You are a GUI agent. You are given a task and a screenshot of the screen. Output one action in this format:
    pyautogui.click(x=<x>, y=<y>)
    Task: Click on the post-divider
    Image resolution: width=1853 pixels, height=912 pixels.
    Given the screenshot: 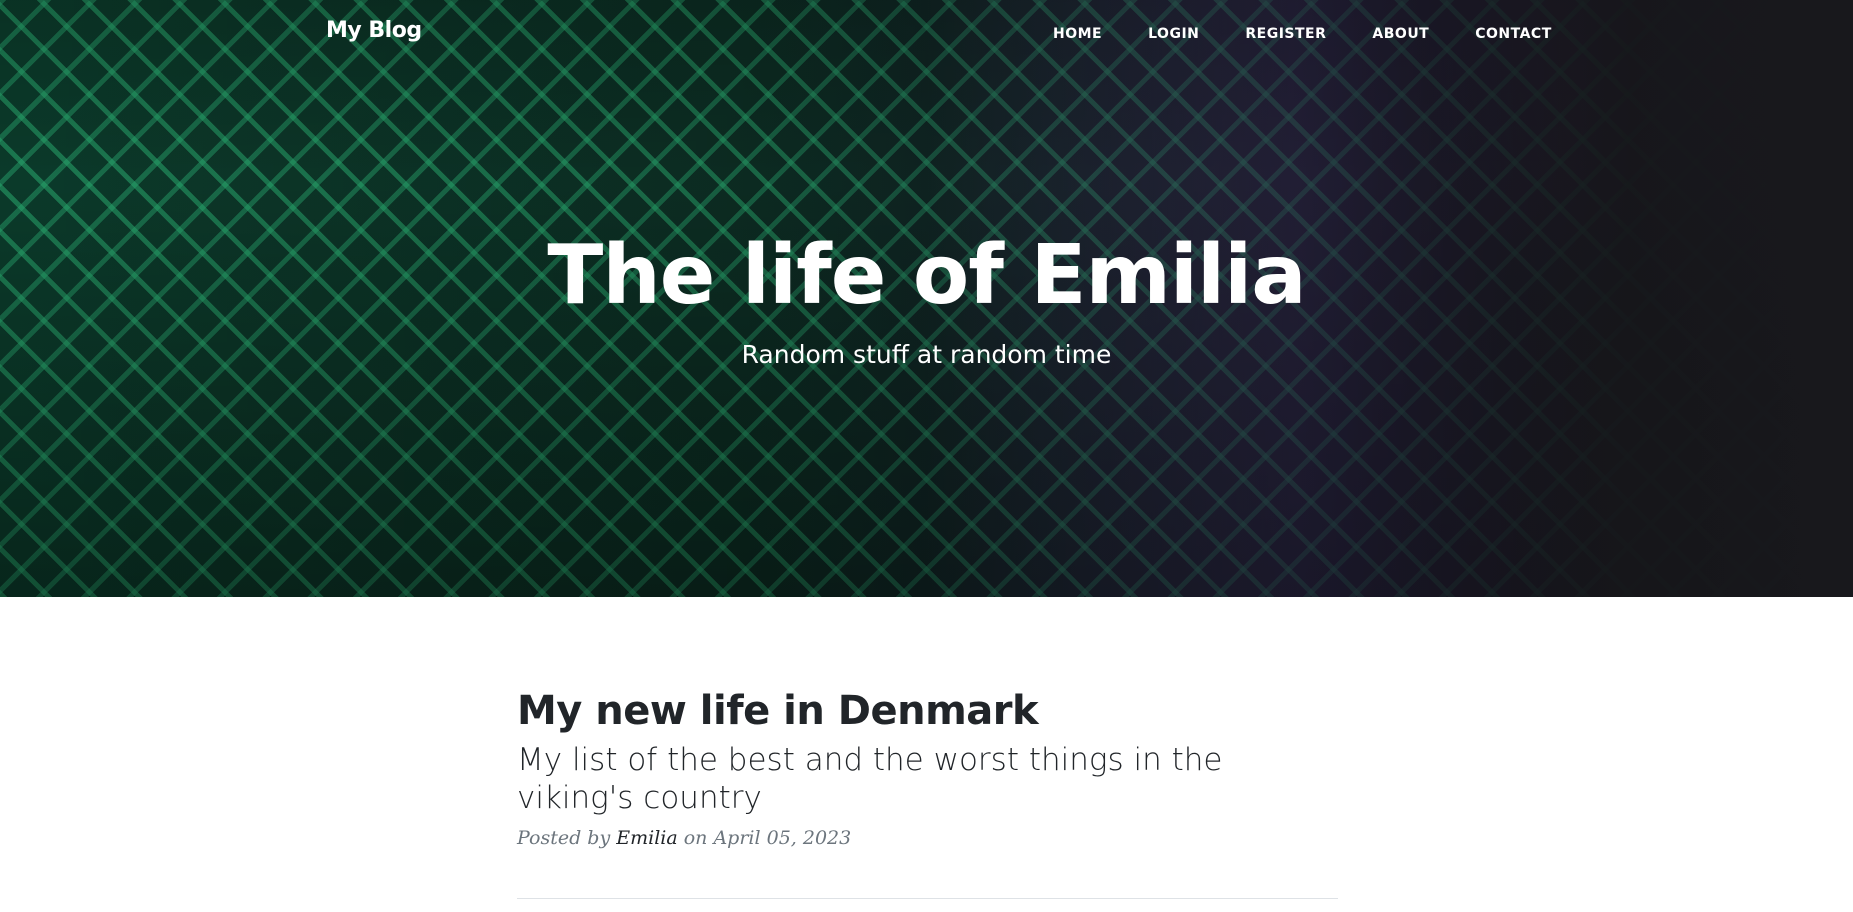 What is the action you would take?
    pyautogui.click(x=927, y=898)
    